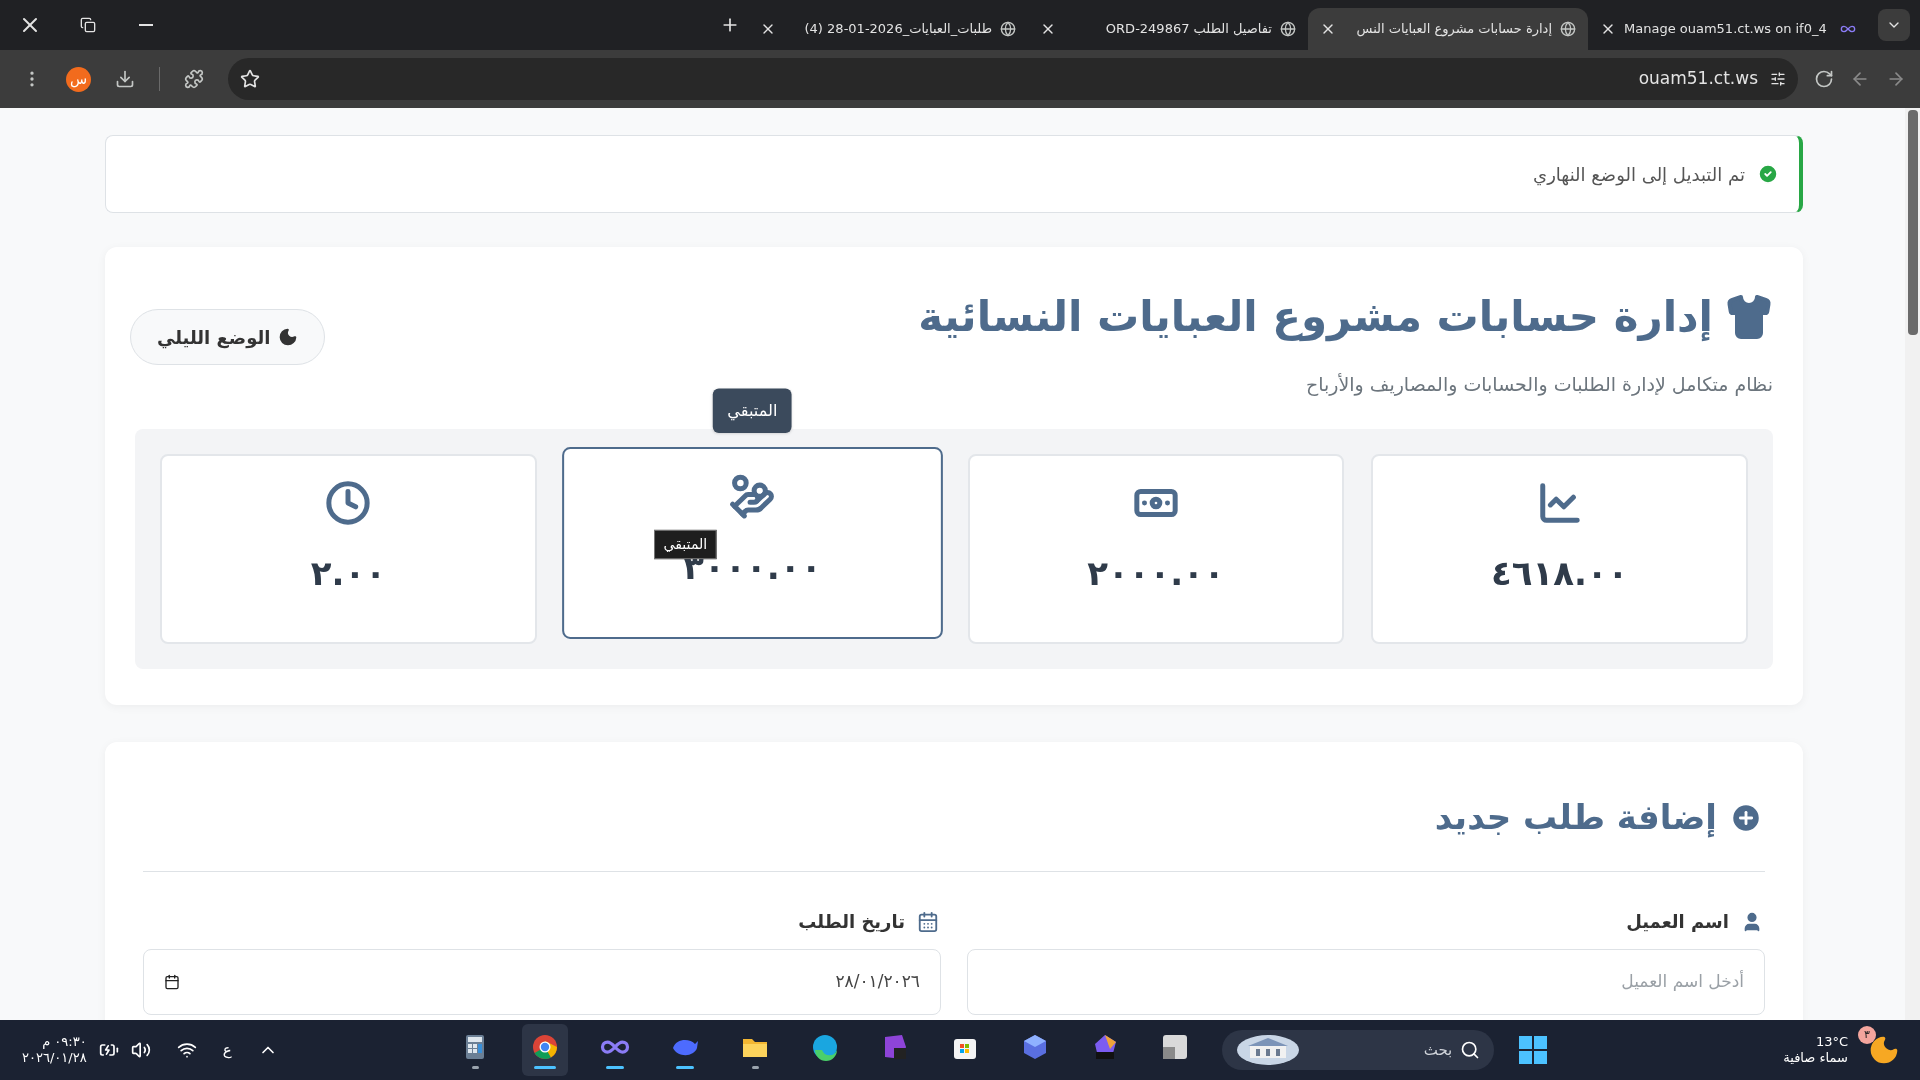  I want to click on native-tooltip: المتبقي, so click(685, 544).